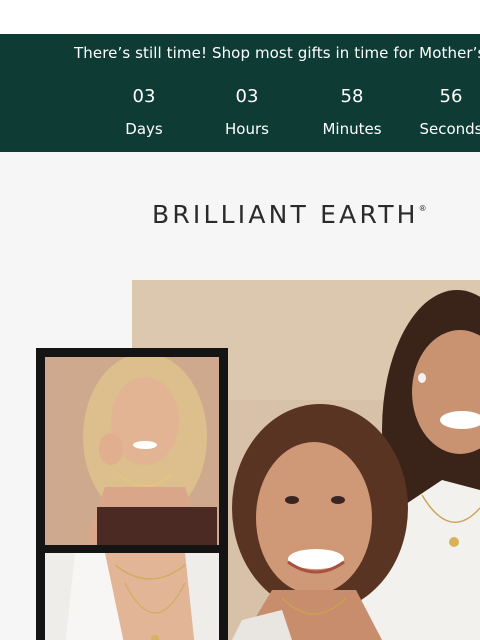 Image resolution: width=480 pixels, height=640 pixels. Describe the element at coordinates (352, 113) in the screenshot. I see `countdown-minutes: 58 Minutes` at that location.